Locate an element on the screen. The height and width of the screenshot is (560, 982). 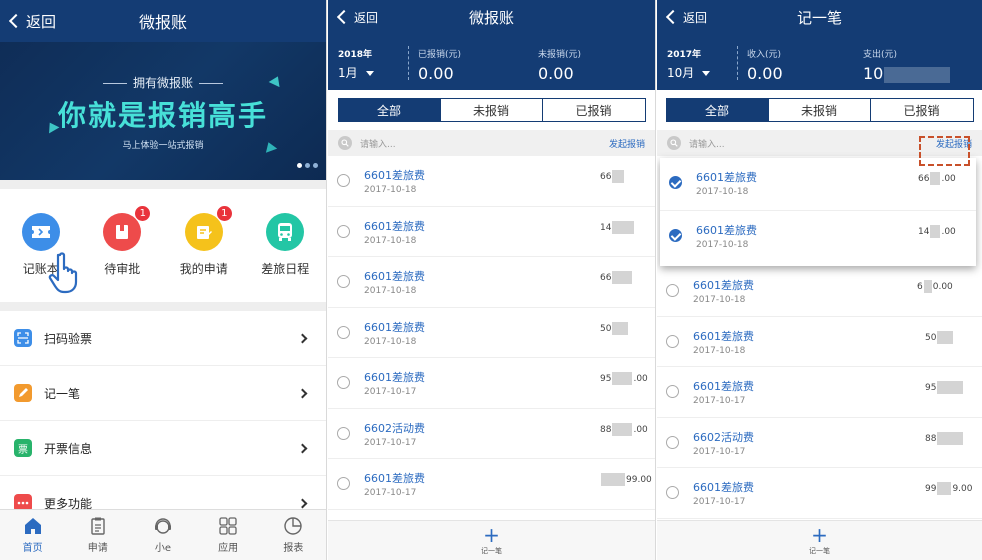
list-item: 6601差旅费 2017-10-18 6 0.00 is located at coordinates (819, 291).